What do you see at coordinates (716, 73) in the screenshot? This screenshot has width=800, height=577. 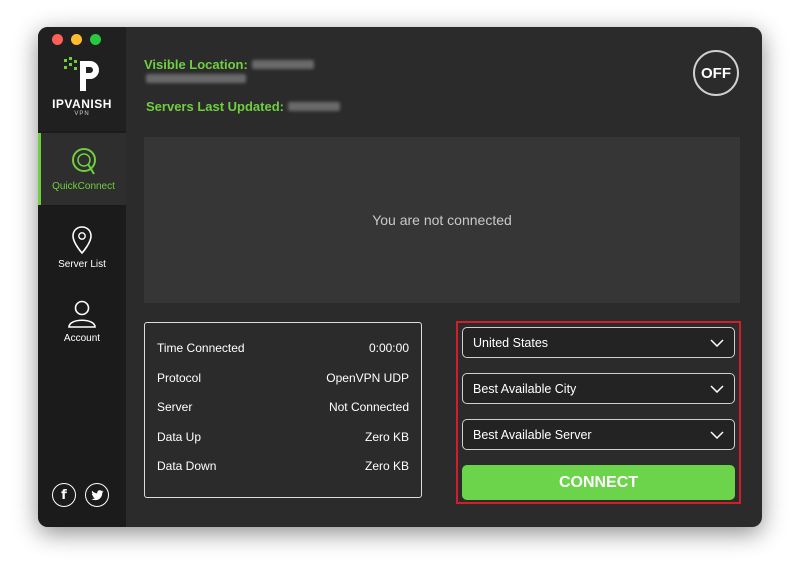 I see `power-toggle-button: OFF` at bounding box center [716, 73].